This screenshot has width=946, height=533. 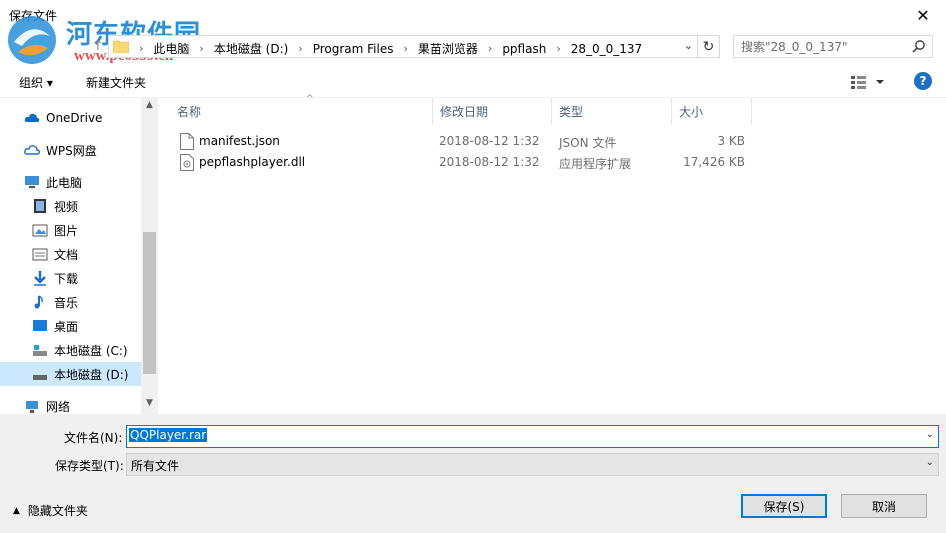 I want to click on nav-item-pictures: 图片, so click(x=70, y=230).